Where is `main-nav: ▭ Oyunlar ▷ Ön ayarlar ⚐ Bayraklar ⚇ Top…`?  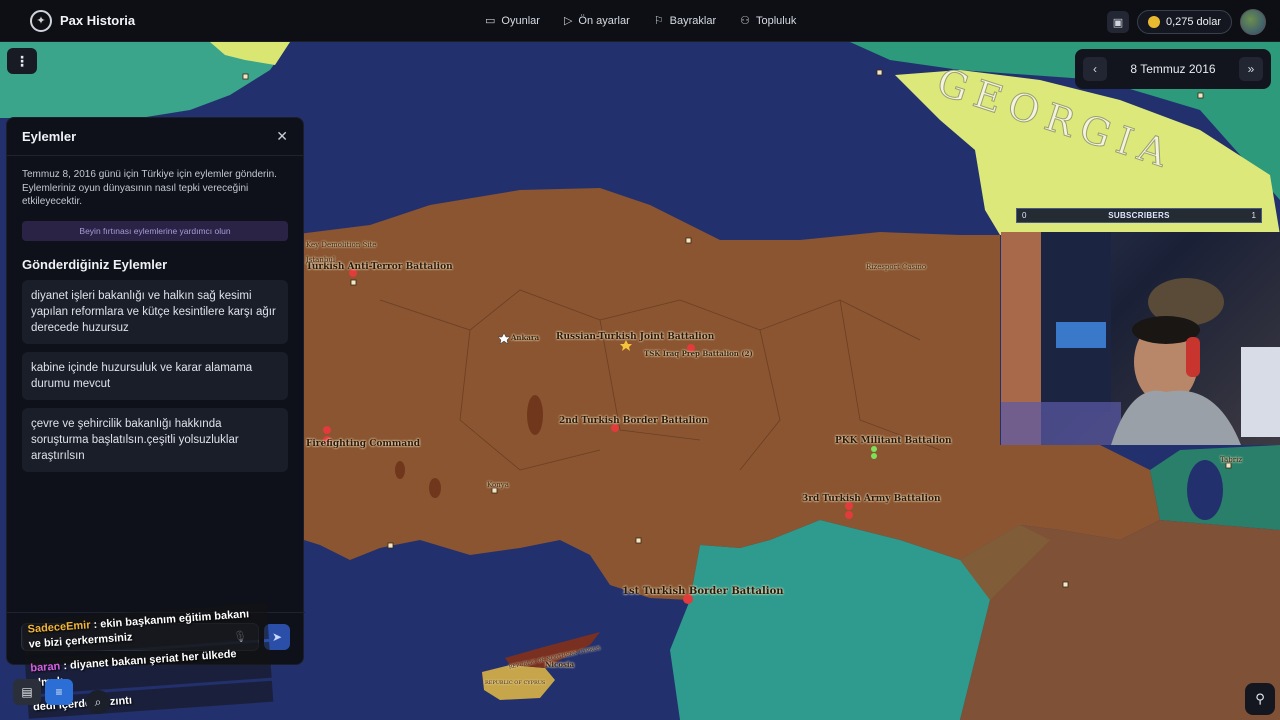
main-nav: ▭ Oyunlar ▷ Ön ayarlar ⚐ Bayraklar ⚇ Top… is located at coordinates (641, 21).